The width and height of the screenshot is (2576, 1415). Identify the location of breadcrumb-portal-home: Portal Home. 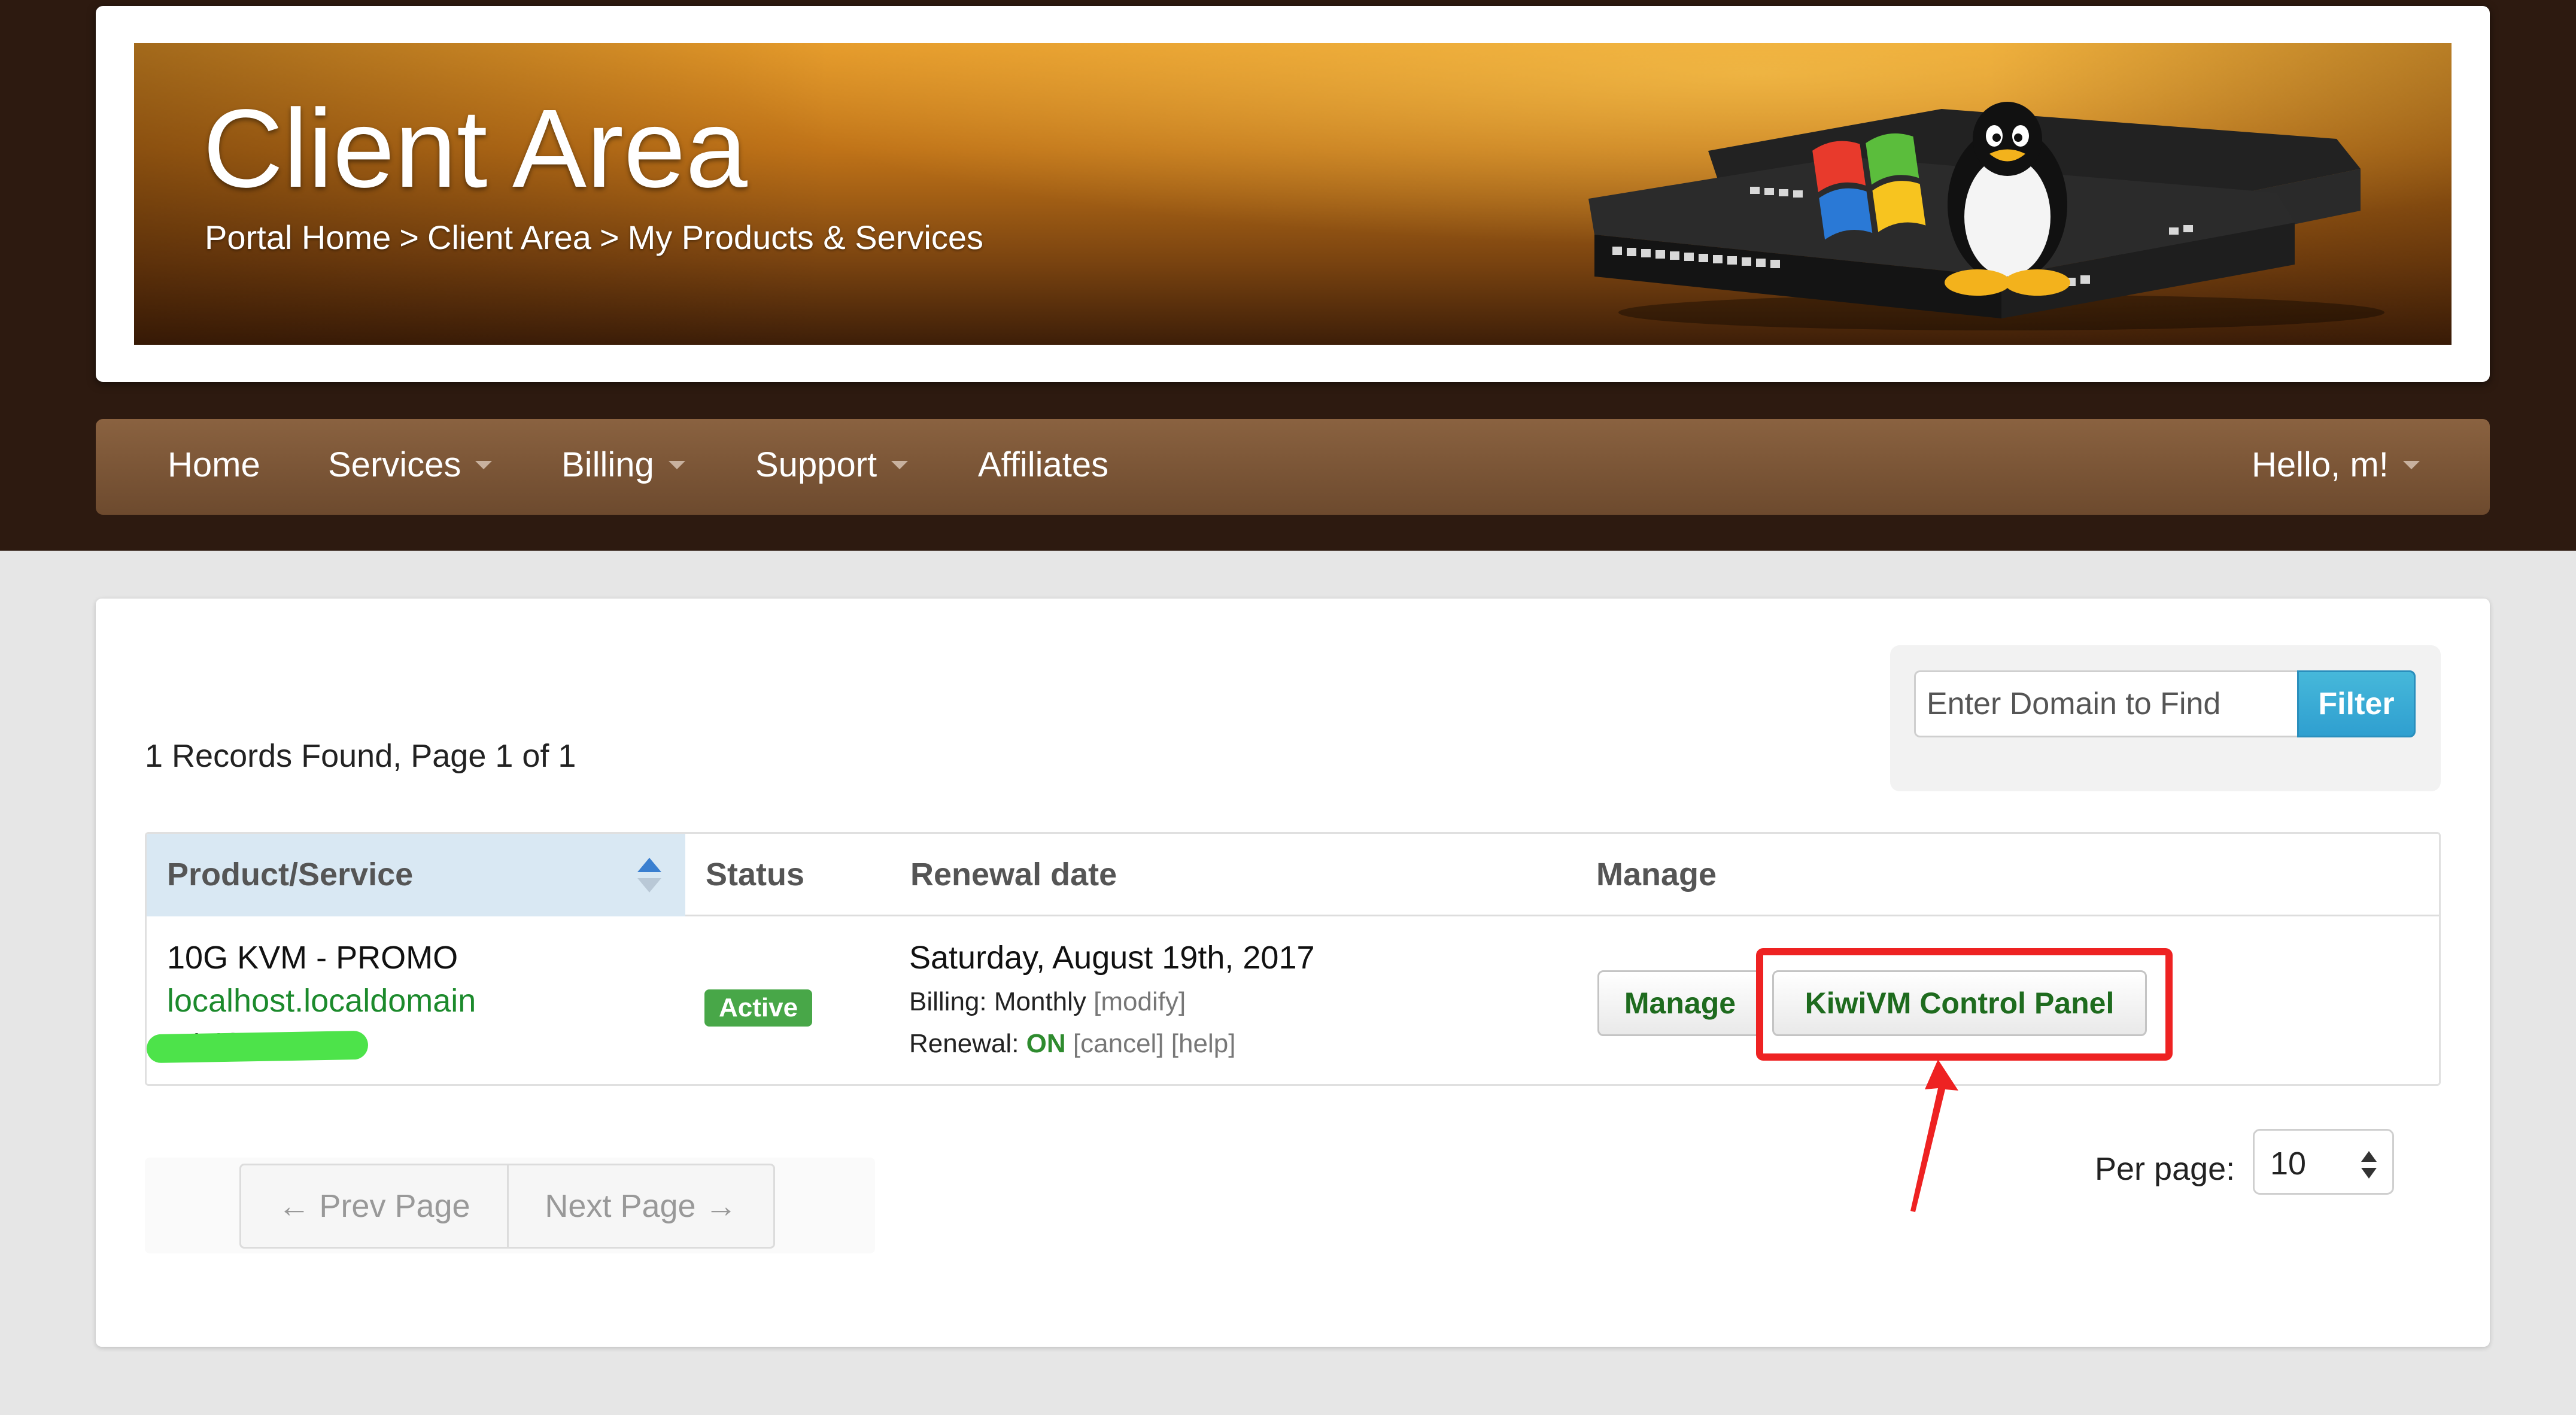
(298, 237).